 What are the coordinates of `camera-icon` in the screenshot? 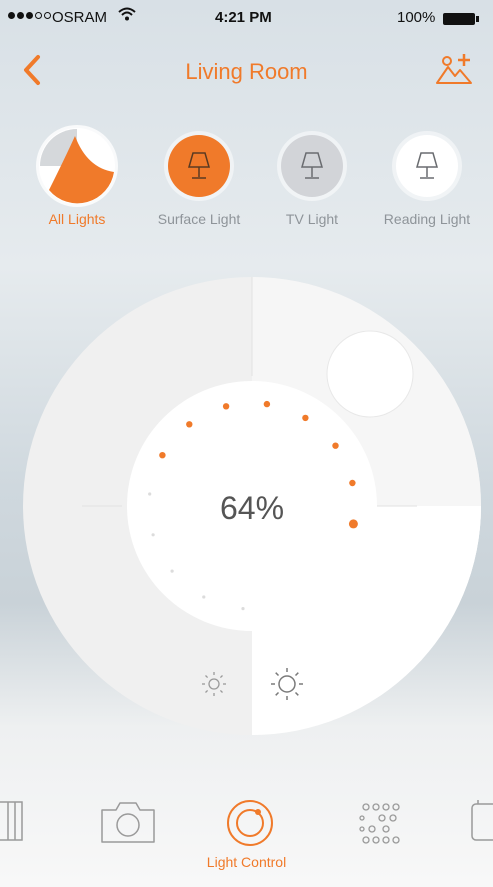 It's located at (128, 822).